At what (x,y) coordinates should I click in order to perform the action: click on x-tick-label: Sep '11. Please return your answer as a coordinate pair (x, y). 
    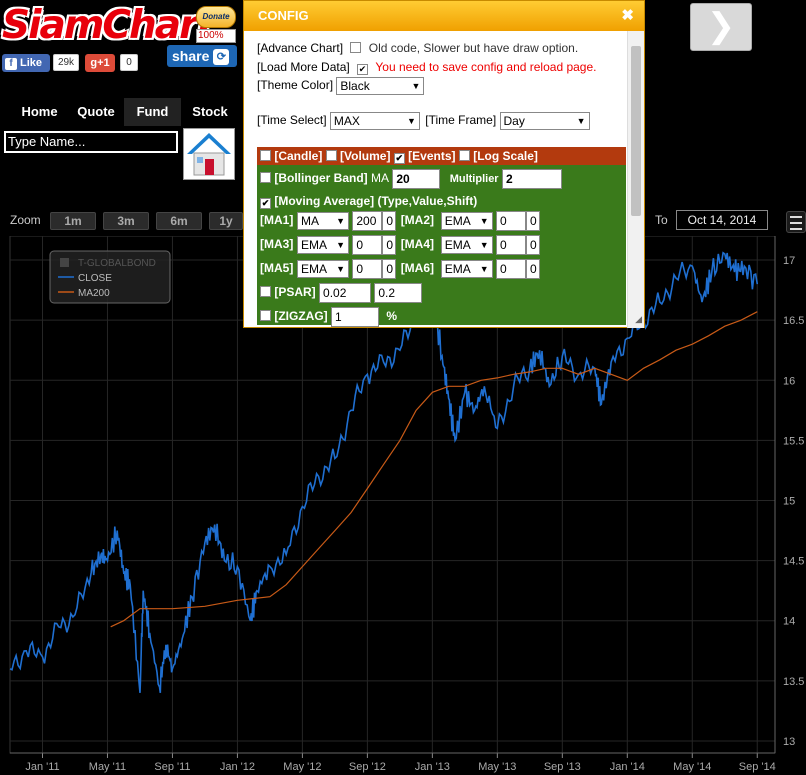
    Looking at the image, I should click on (172, 767).